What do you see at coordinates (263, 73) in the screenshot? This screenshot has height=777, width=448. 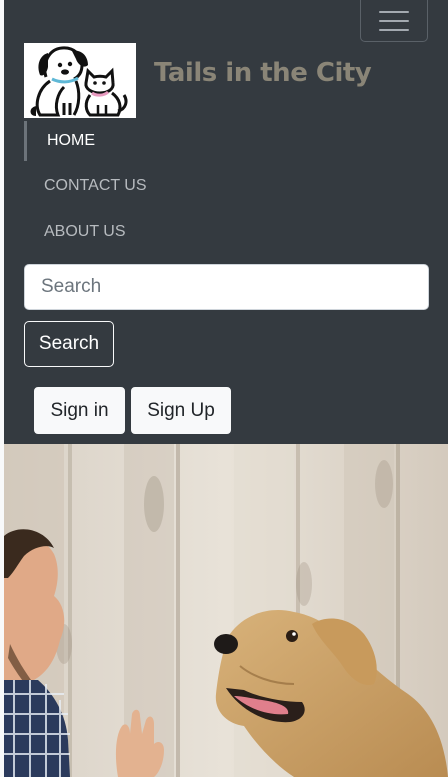 I see `brand-title: Tails in the City` at bounding box center [263, 73].